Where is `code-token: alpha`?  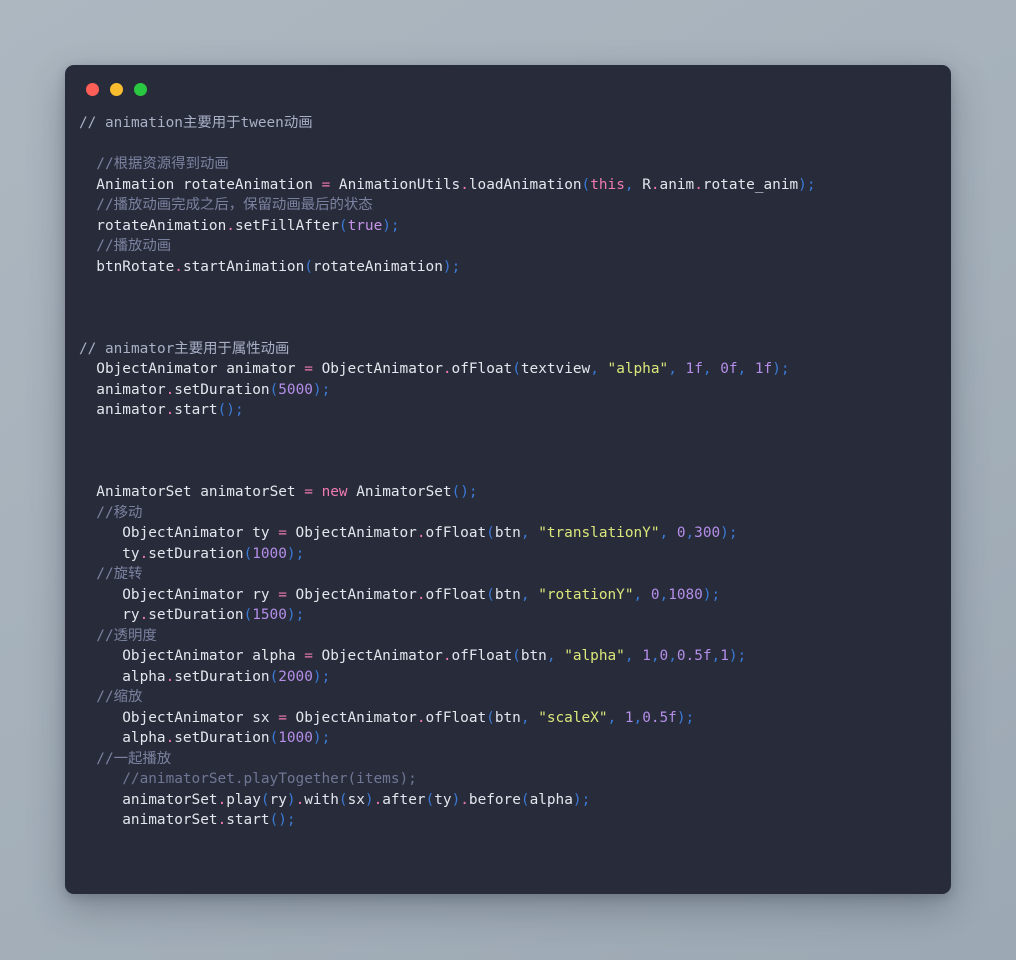
code-token: alpha is located at coordinates (274, 656).